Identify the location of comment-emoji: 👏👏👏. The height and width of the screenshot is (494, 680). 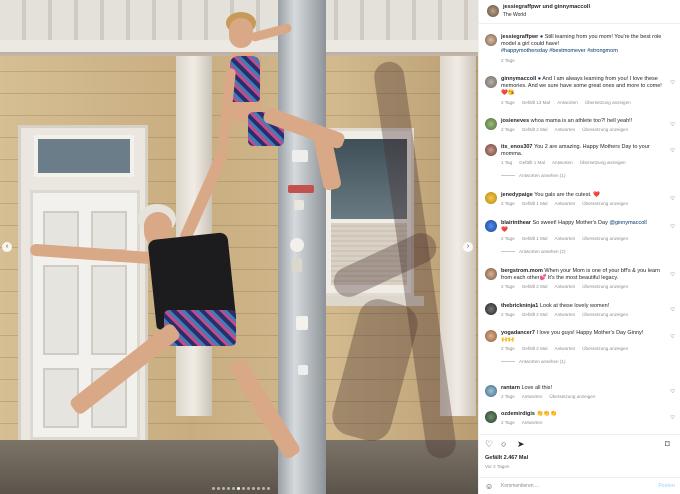
(546, 414).